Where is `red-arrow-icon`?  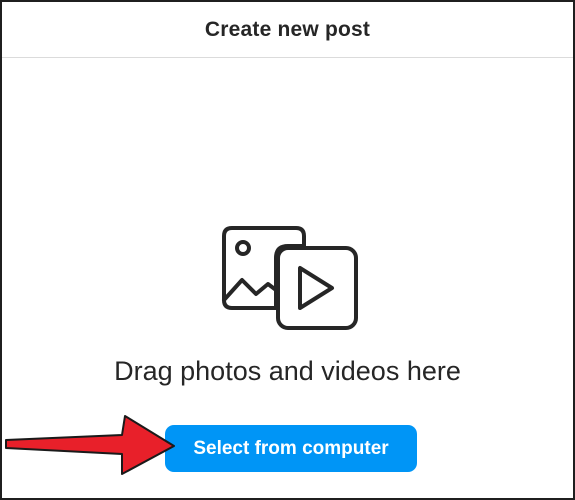
red-arrow-icon is located at coordinates (90, 445).